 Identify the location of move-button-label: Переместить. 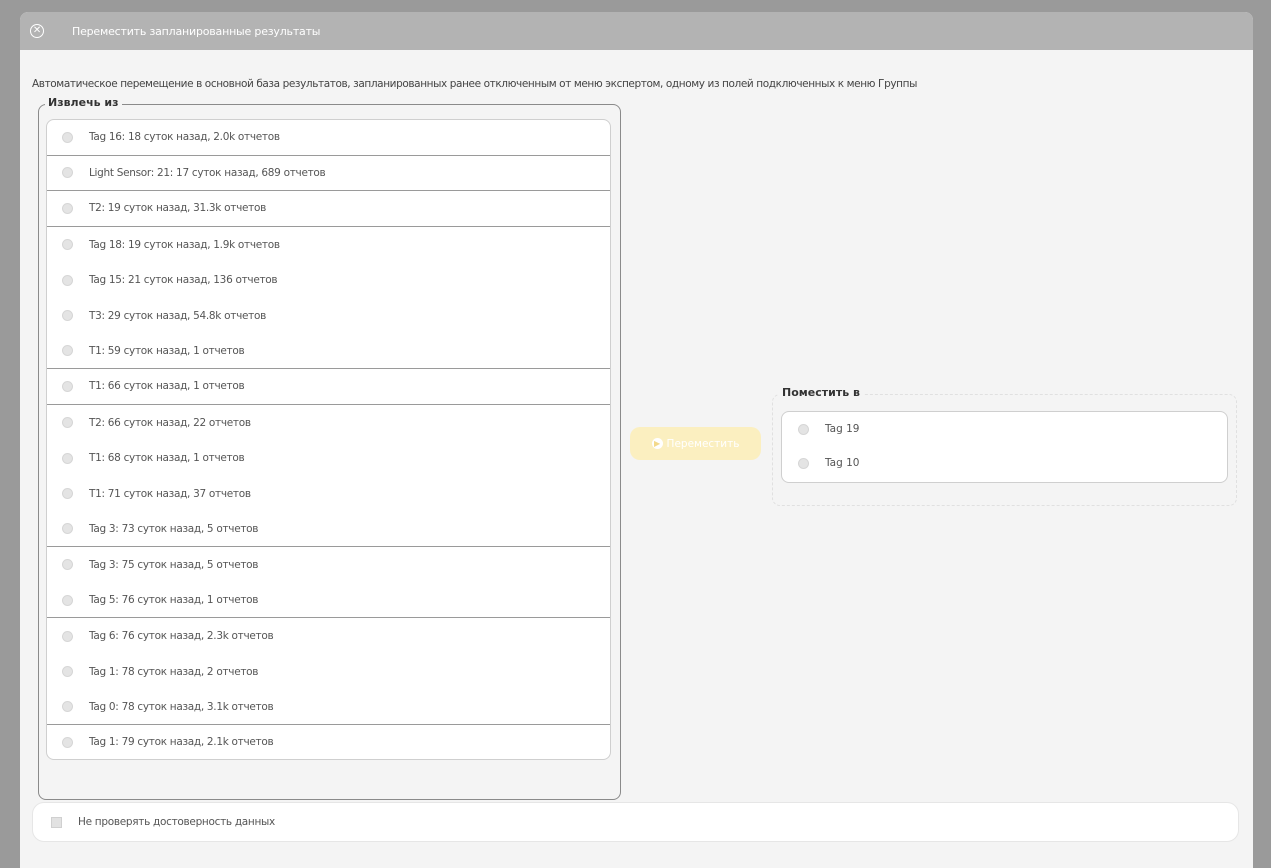
(703, 443).